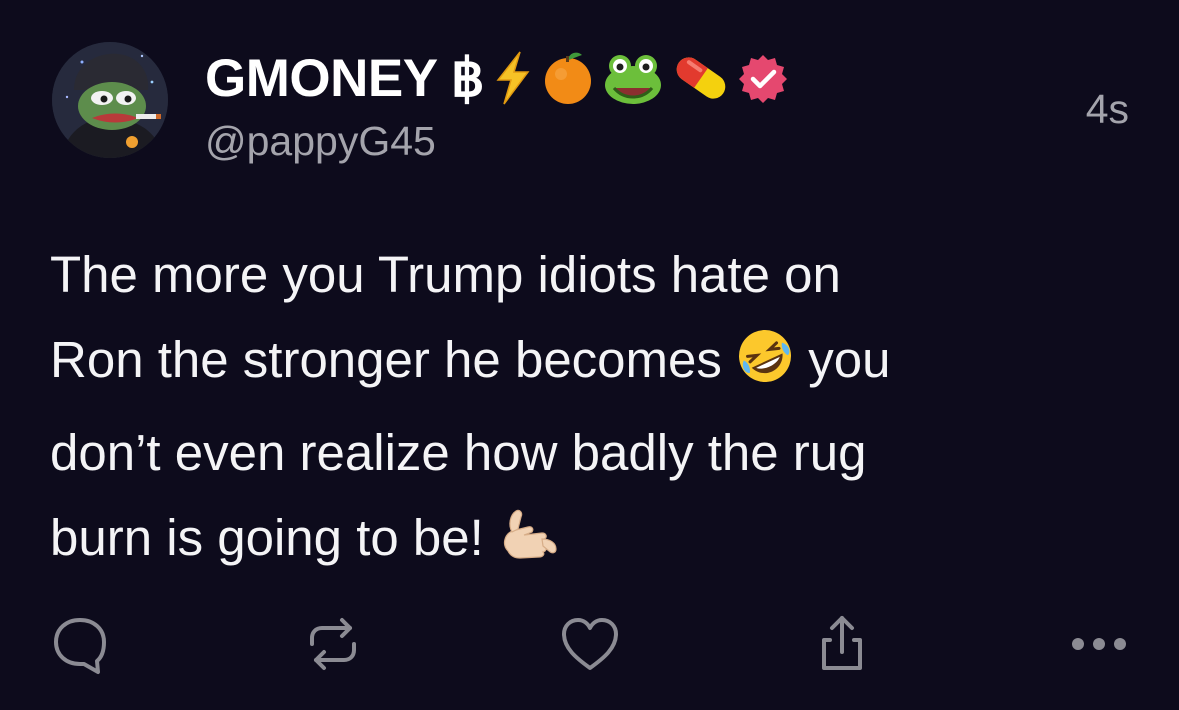 This screenshot has height=710, width=1179. I want to click on call-me-hand-emoji, so click(529, 545).